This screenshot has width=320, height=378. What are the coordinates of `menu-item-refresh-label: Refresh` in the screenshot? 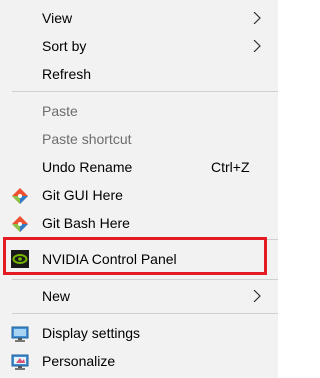 It's located at (67, 74).